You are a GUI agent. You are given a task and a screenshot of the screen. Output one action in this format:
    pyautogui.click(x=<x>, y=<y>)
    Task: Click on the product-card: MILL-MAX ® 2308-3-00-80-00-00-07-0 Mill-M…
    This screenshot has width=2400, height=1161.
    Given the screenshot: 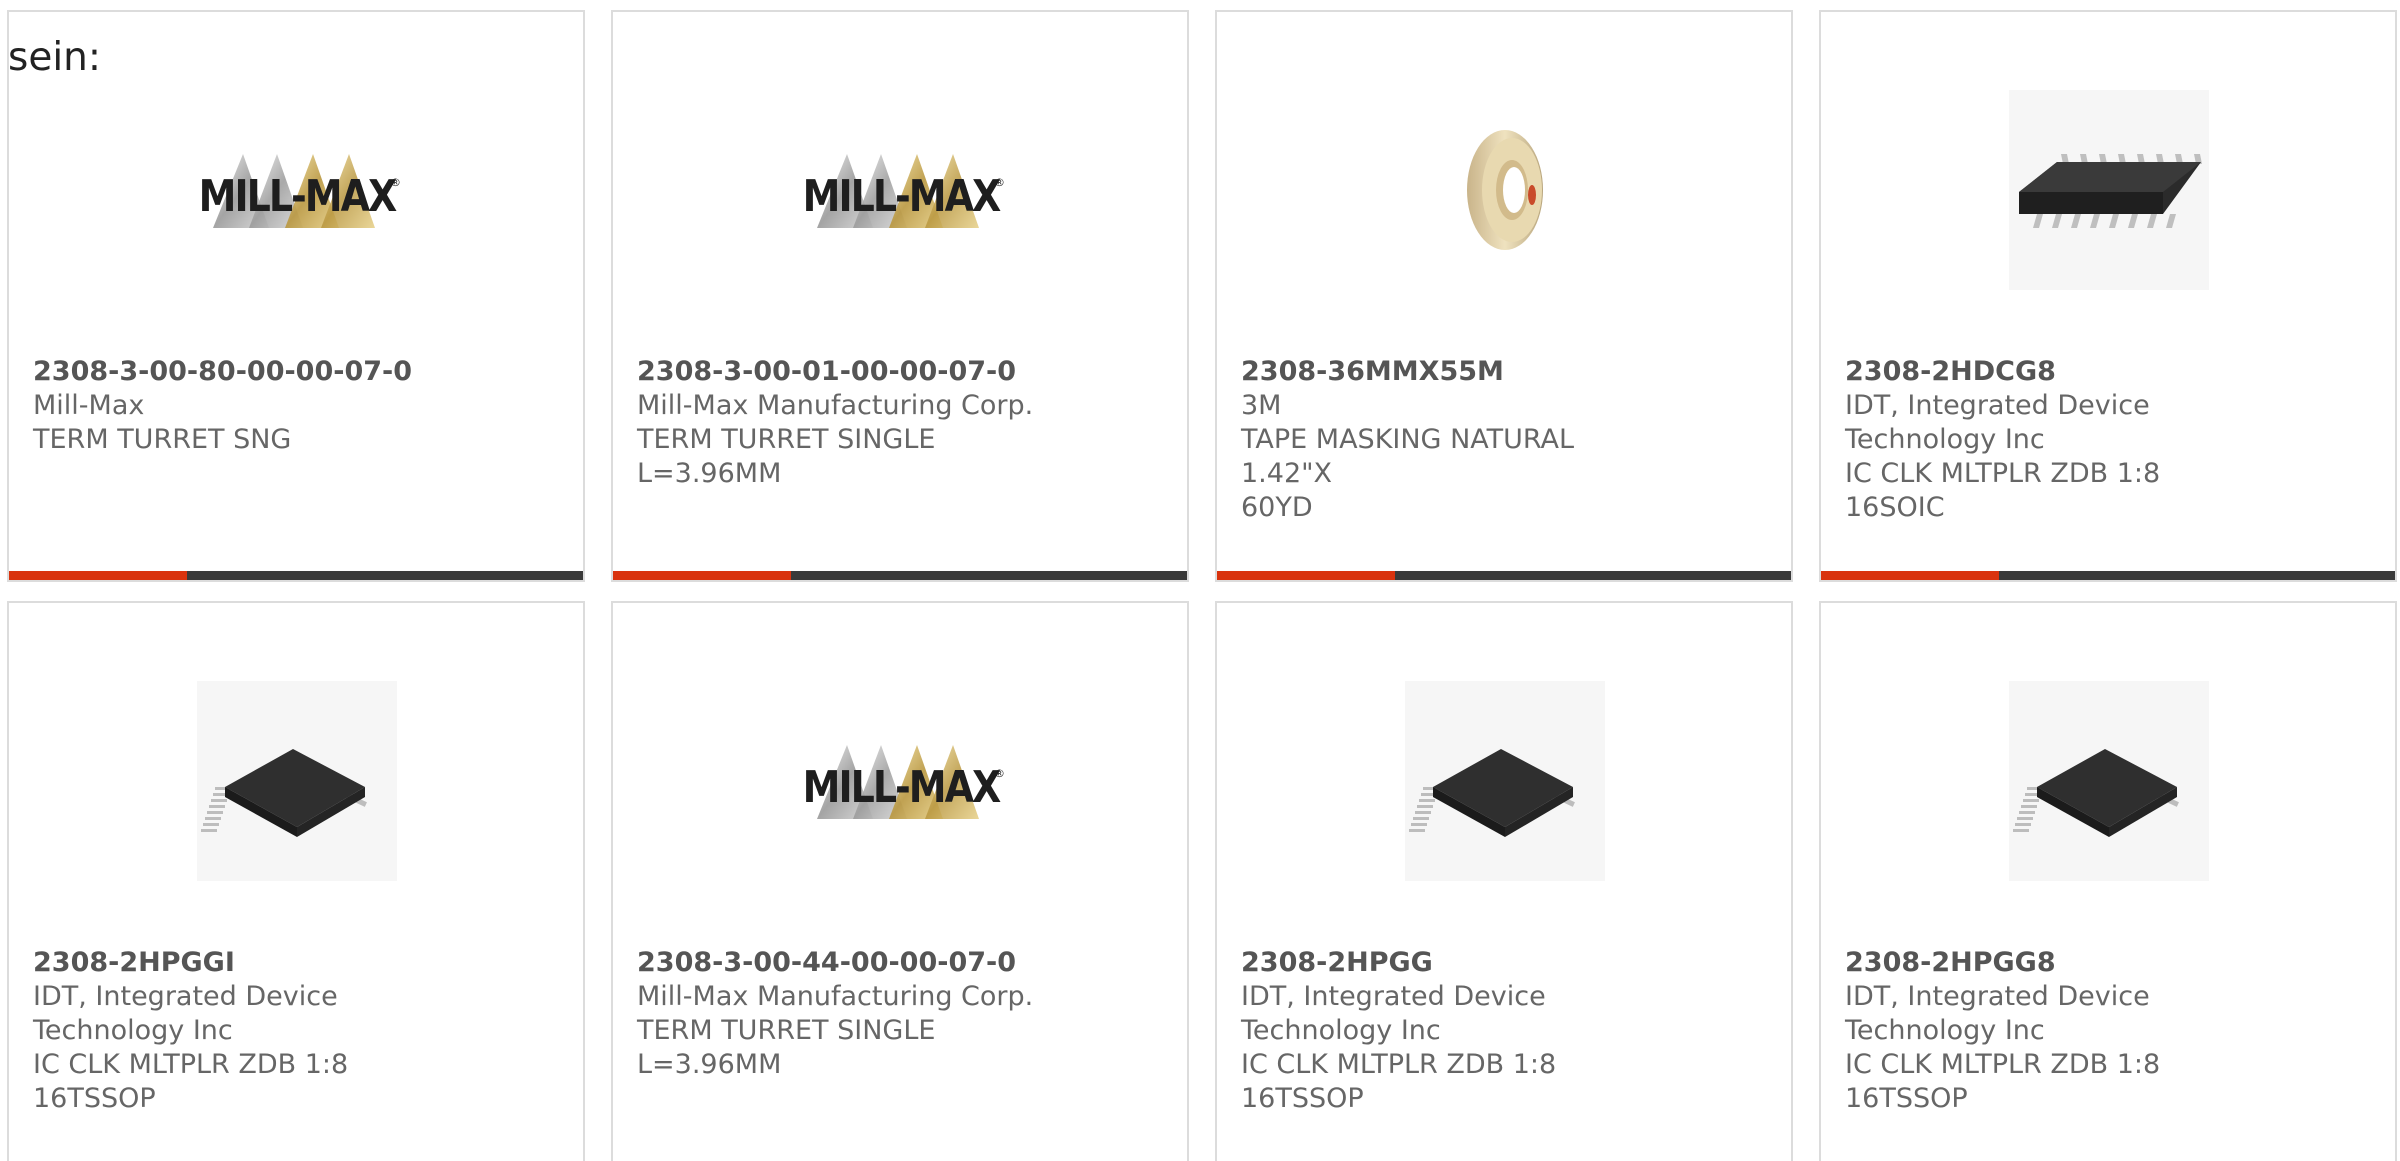 What is the action you would take?
    pyautogui.click(x=296, y=296)
    